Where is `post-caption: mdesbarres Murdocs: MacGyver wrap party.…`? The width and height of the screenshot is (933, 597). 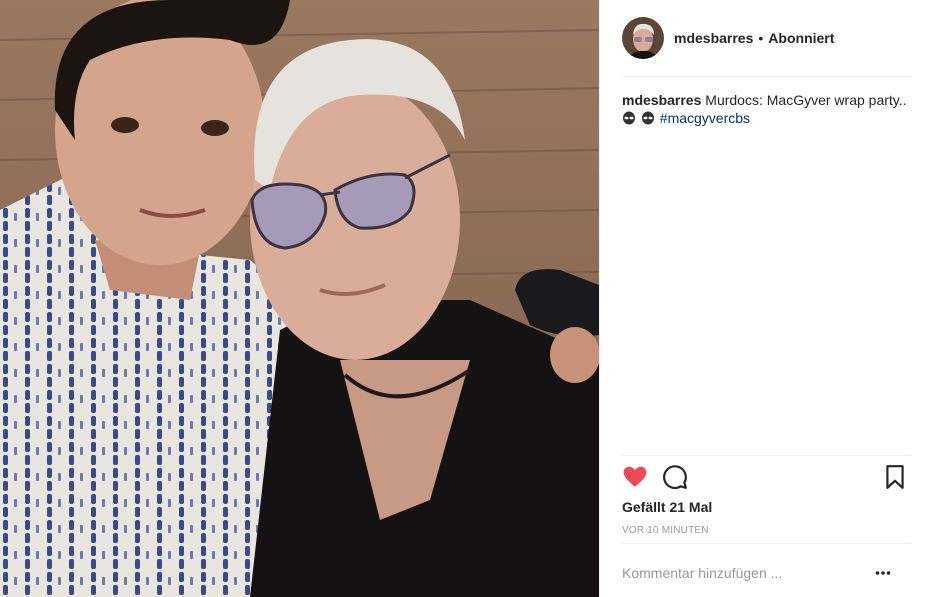 post-caption: mdesbarres Murdocs: MacGyver wrap party.… is located at coordinates (767, 109).